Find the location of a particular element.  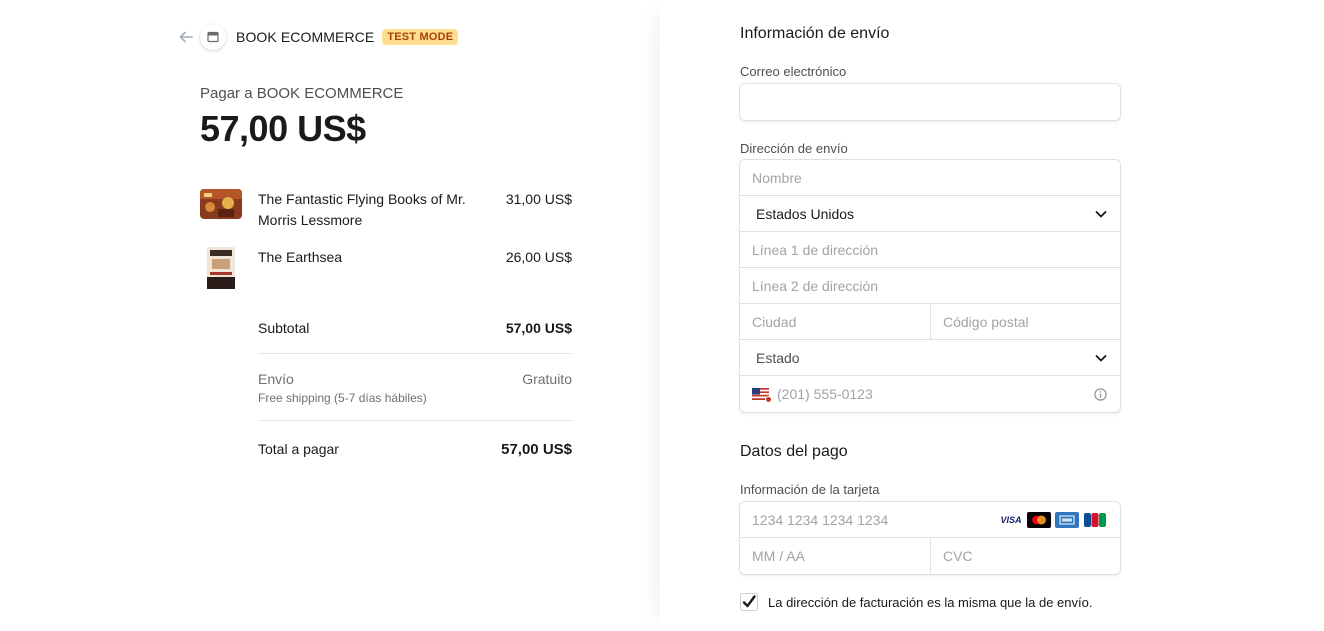

address-line1-field: Línea 1 de dirección is located at coordinates (930, 250).